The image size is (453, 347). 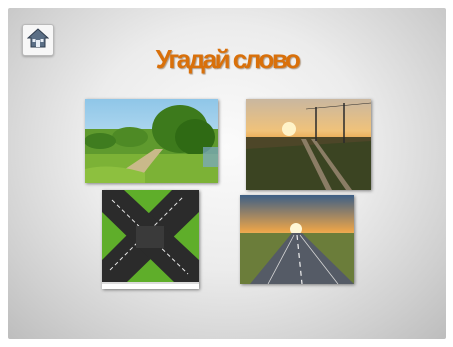 What do you see at coordinates (150, 239) in the screenshot?
I see `crossroads-image` at bounding box center [150, 239].